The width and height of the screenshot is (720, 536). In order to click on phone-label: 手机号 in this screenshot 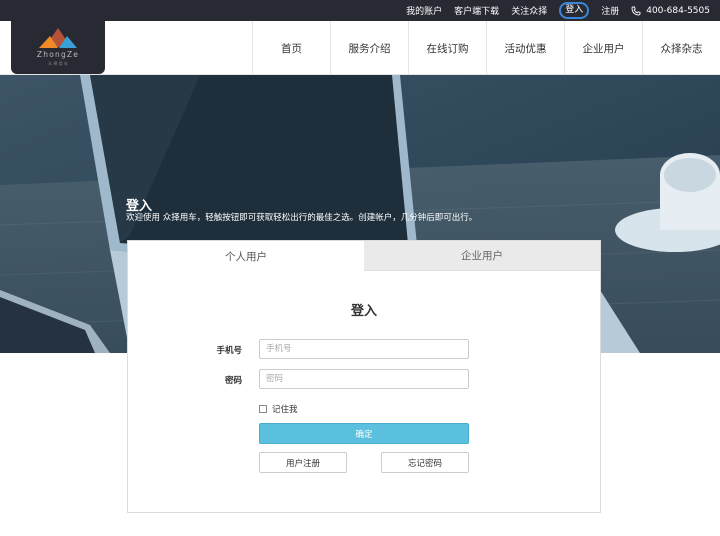, I will do `click(229, 351)`.